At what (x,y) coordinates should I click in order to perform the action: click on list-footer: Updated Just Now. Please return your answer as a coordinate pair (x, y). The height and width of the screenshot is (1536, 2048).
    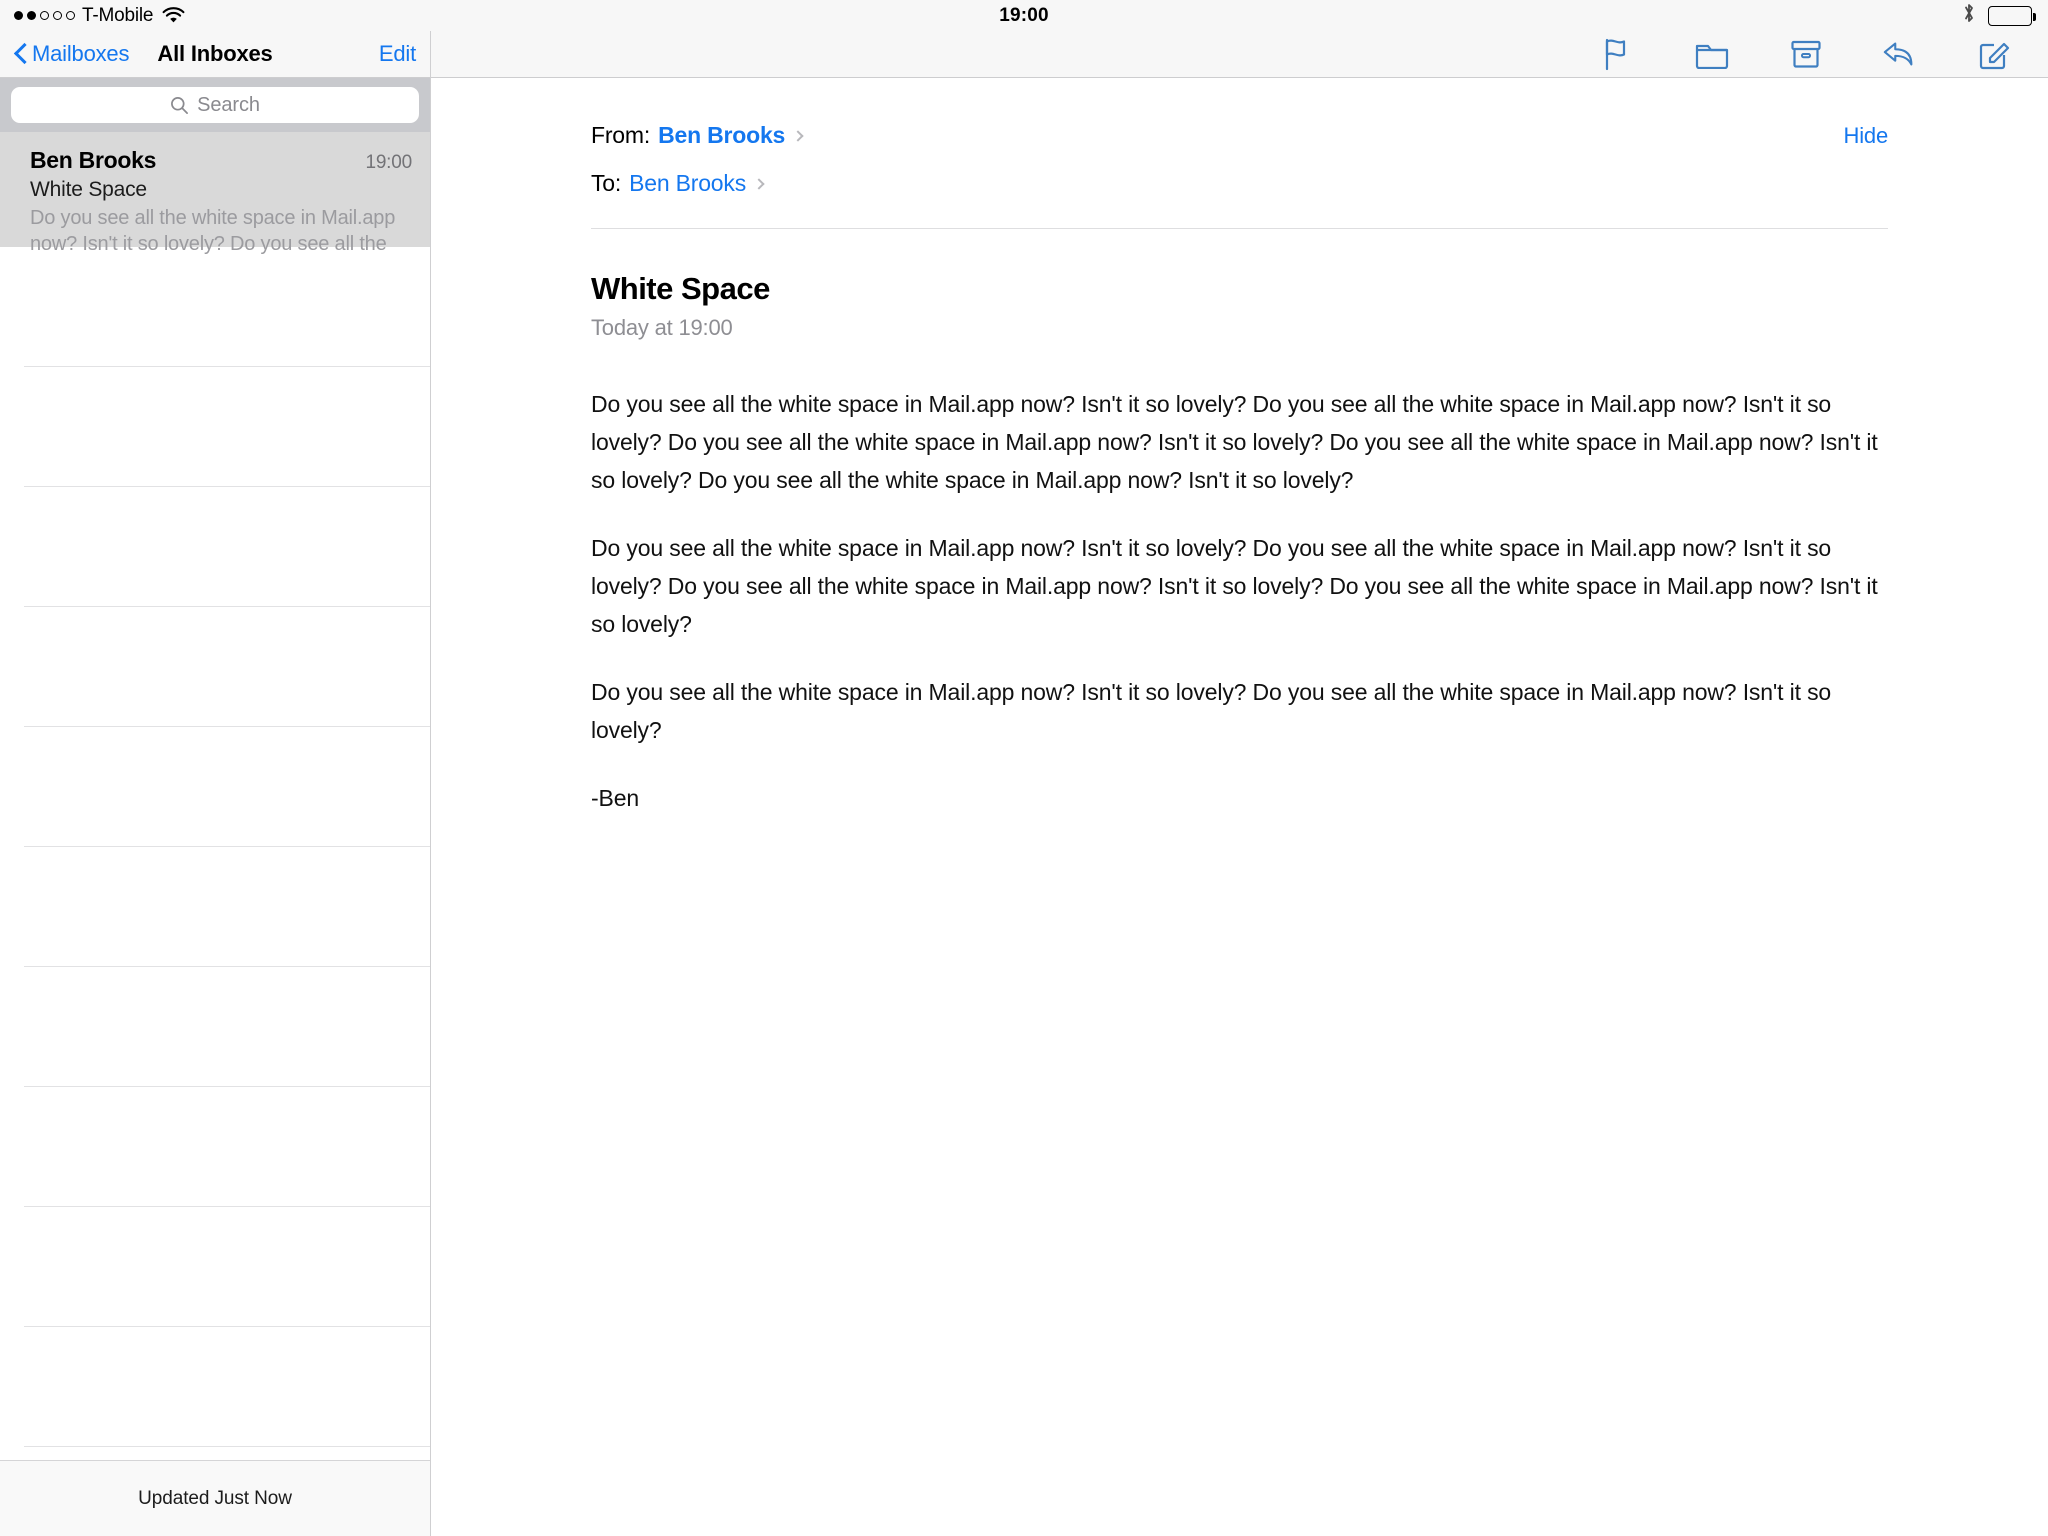
    Looking at the image, I should click on (215, 1498).